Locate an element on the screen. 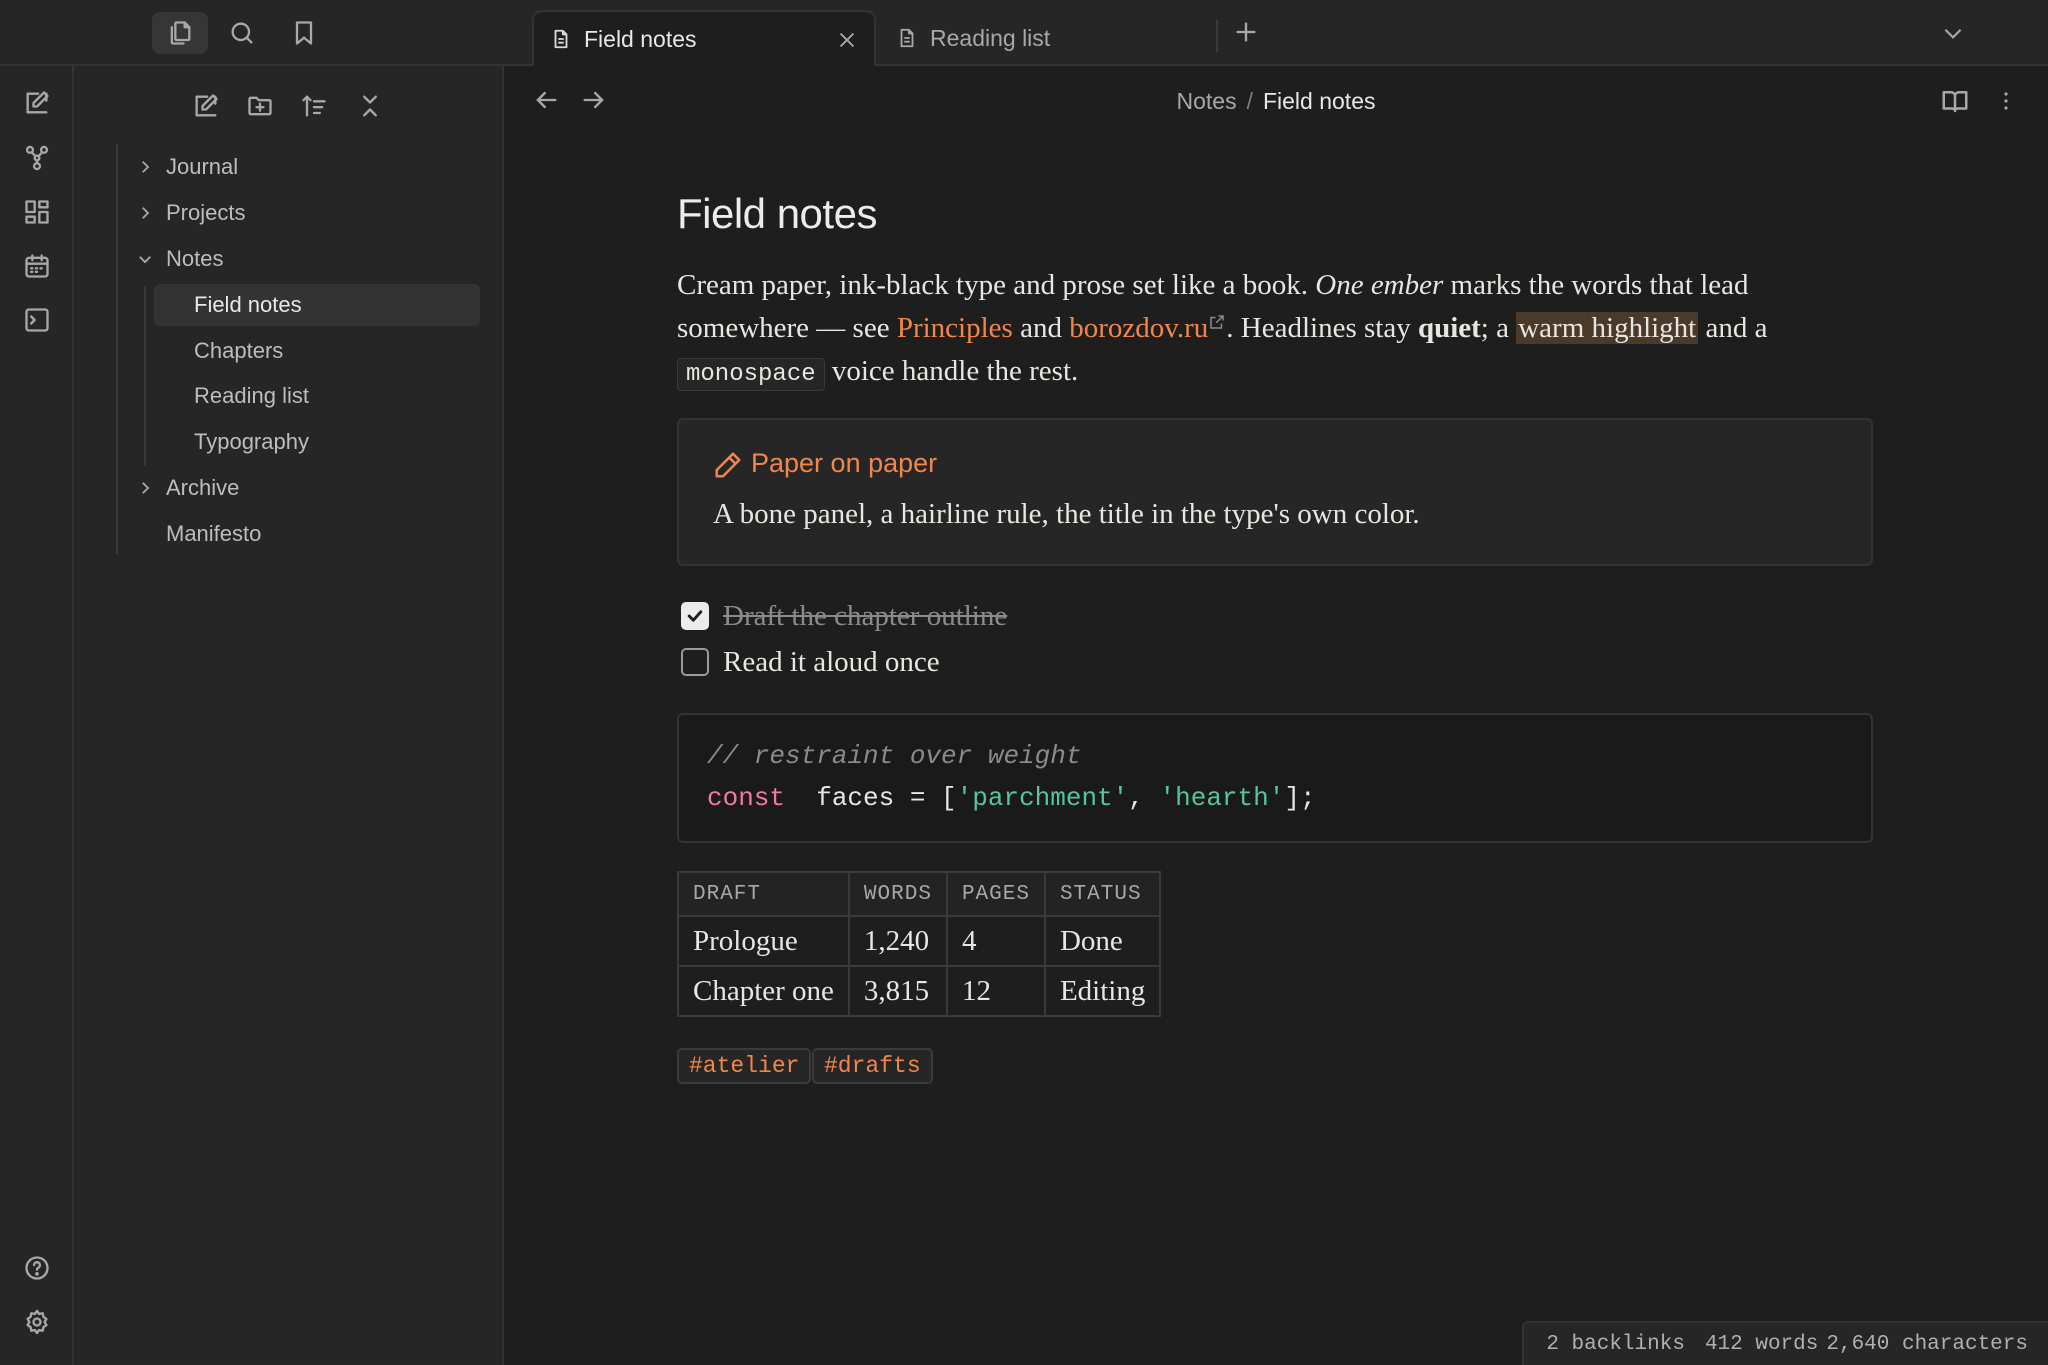  tree-folder-archive: Archive is located at coordinates (304, 488).